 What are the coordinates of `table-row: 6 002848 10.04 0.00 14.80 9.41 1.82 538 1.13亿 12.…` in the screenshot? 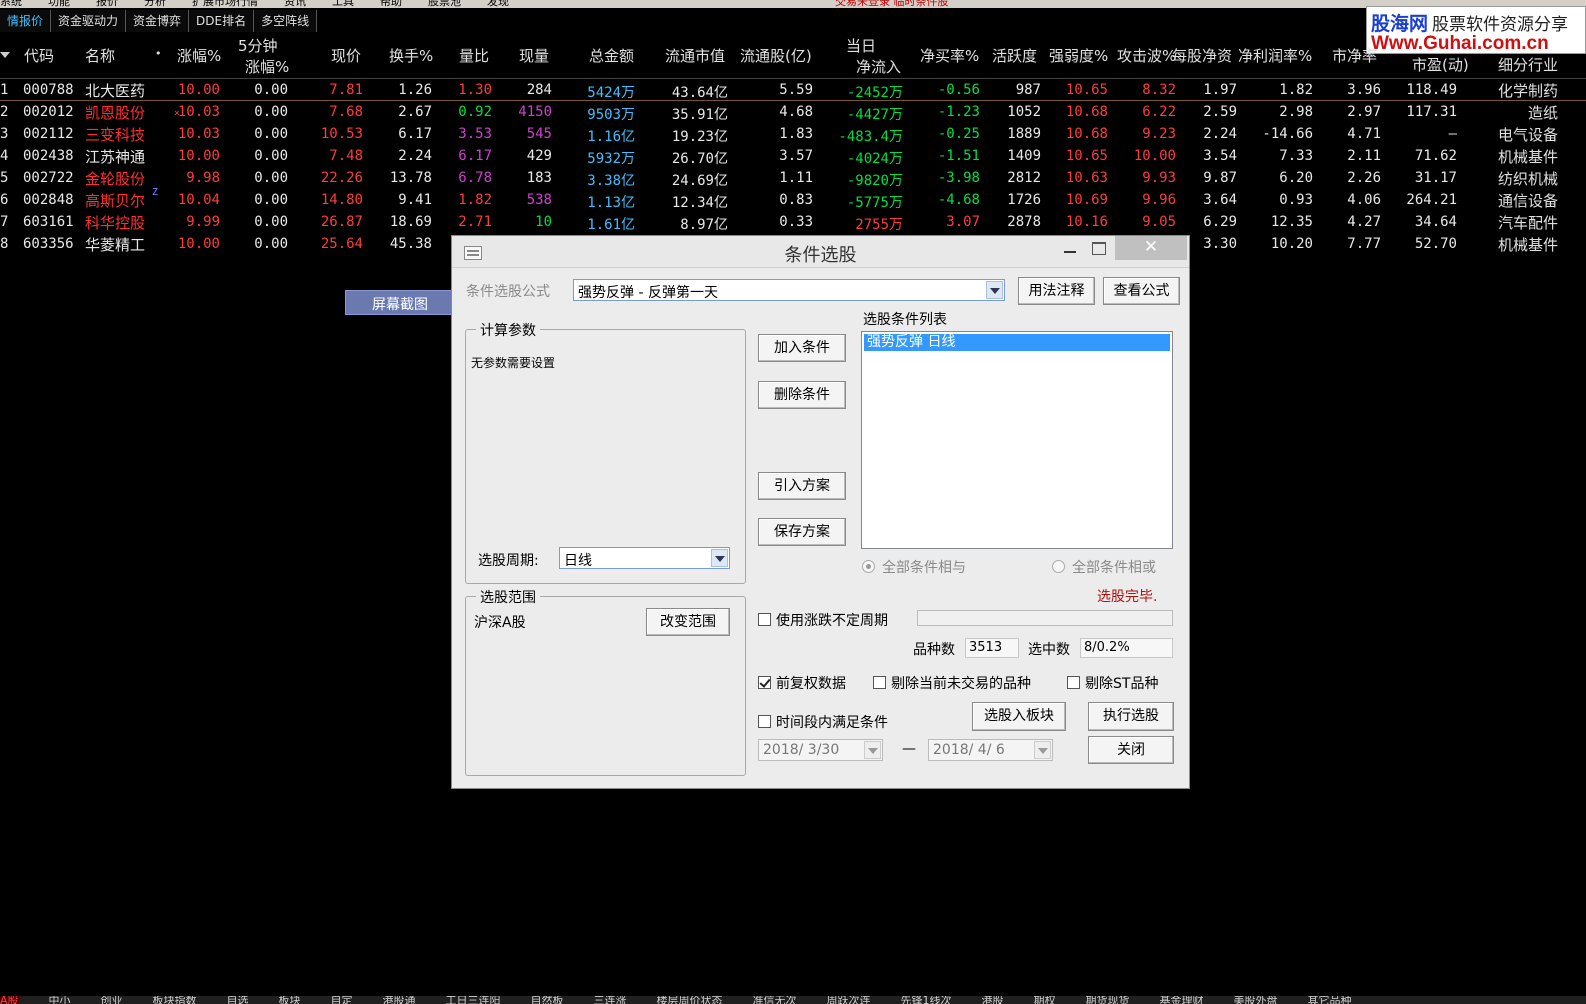 It's located at (793, 199).